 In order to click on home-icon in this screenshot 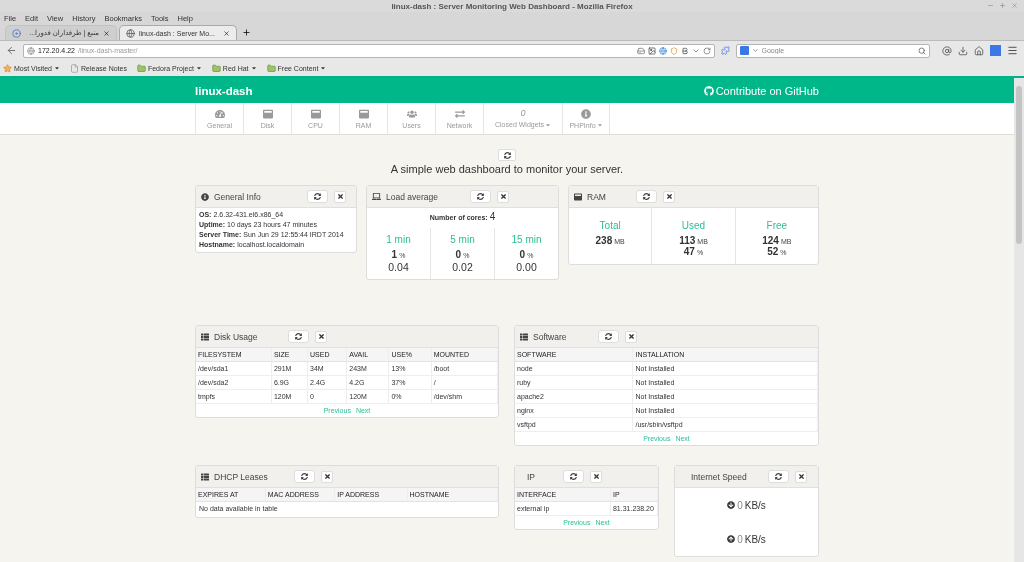, I will do `click(979, 50)`.